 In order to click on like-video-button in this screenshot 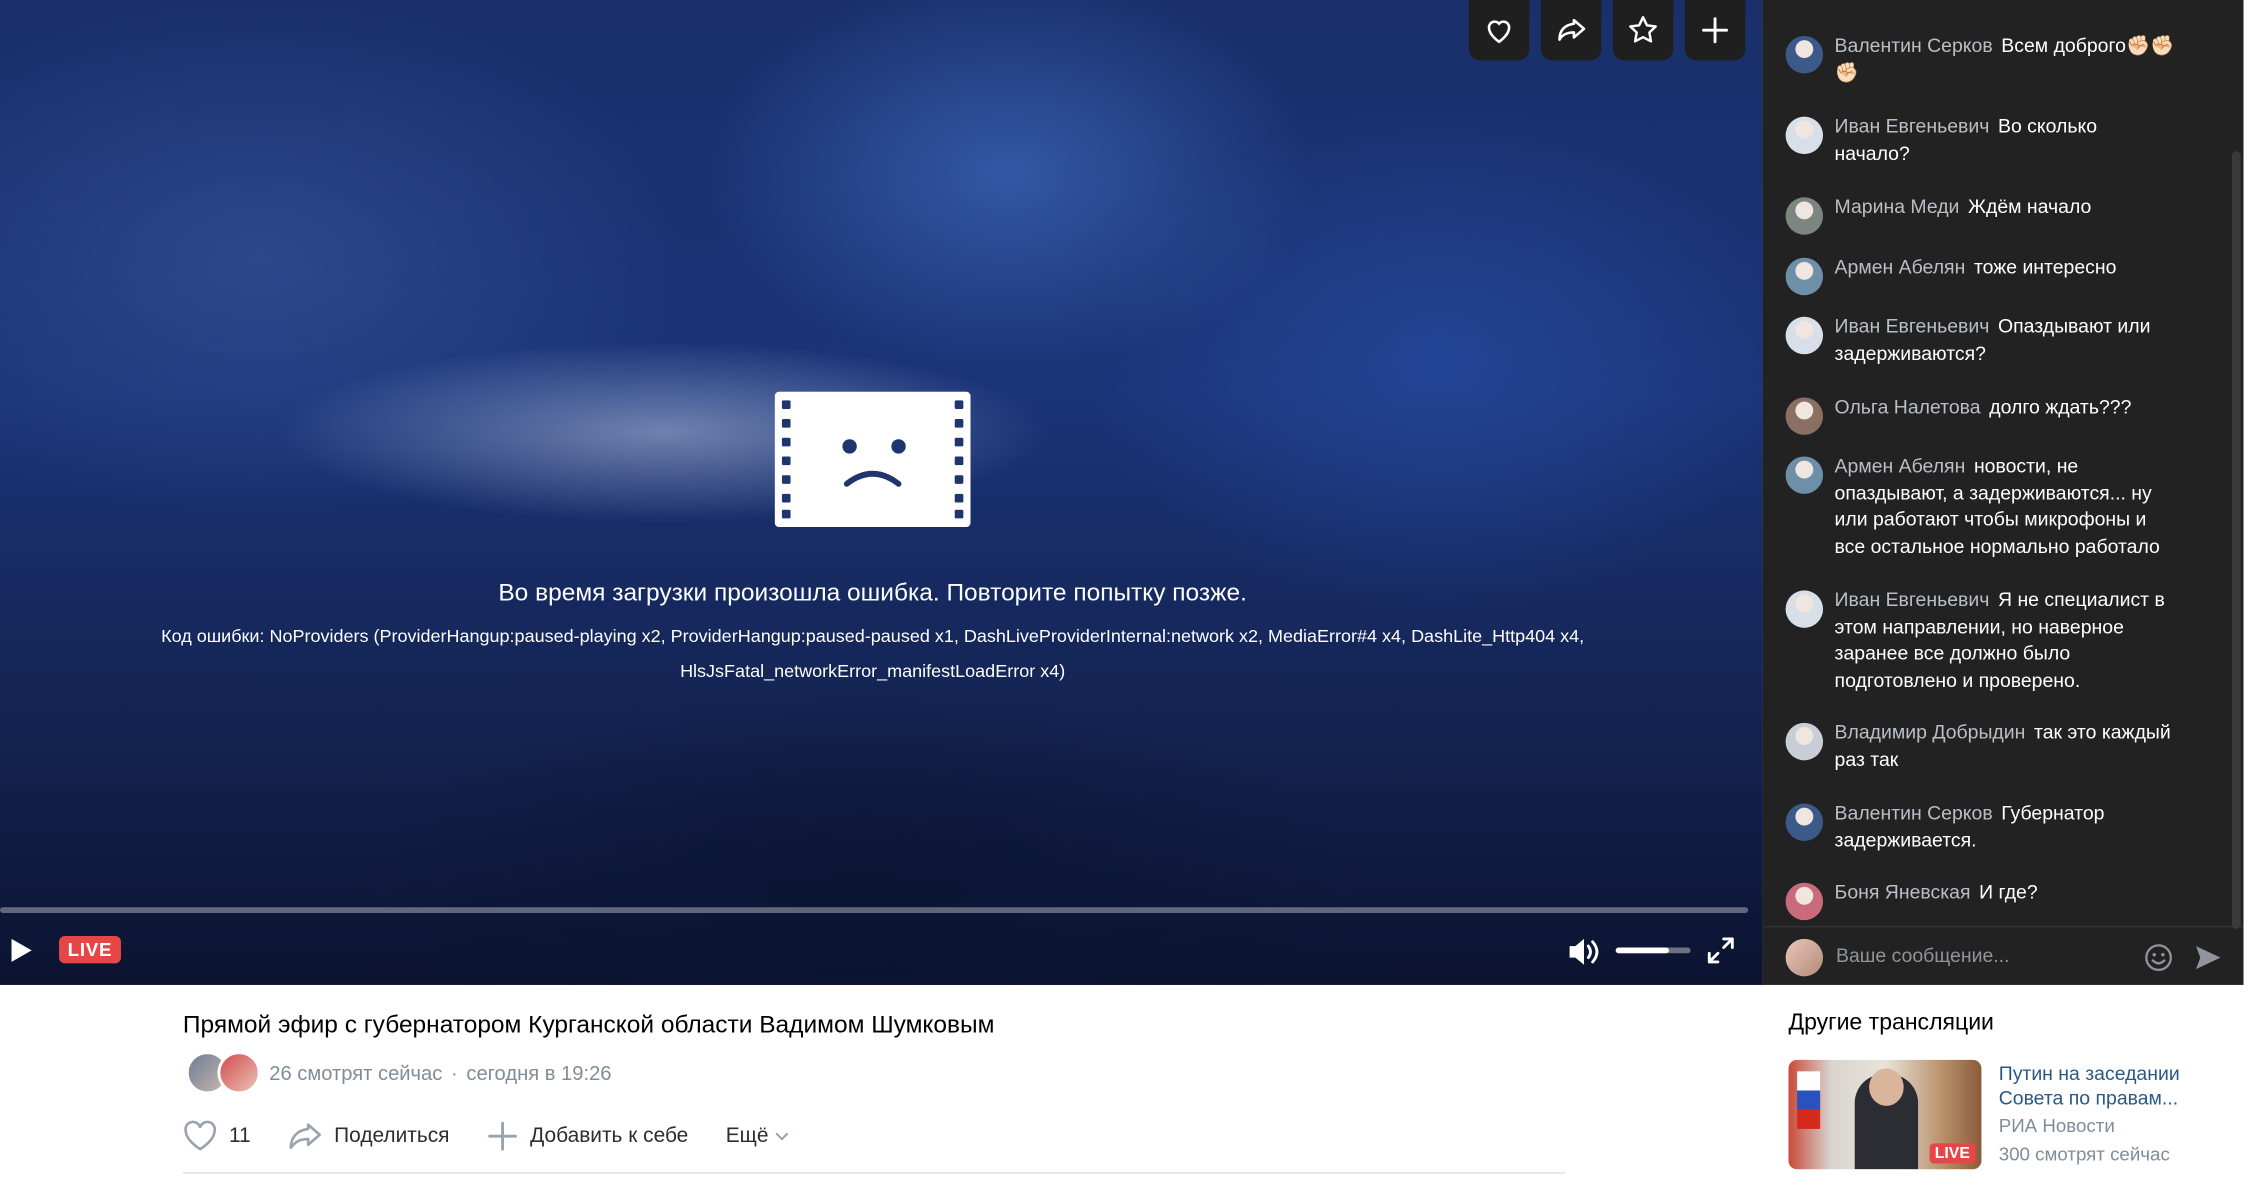, I will do `click(1499, 30)`.